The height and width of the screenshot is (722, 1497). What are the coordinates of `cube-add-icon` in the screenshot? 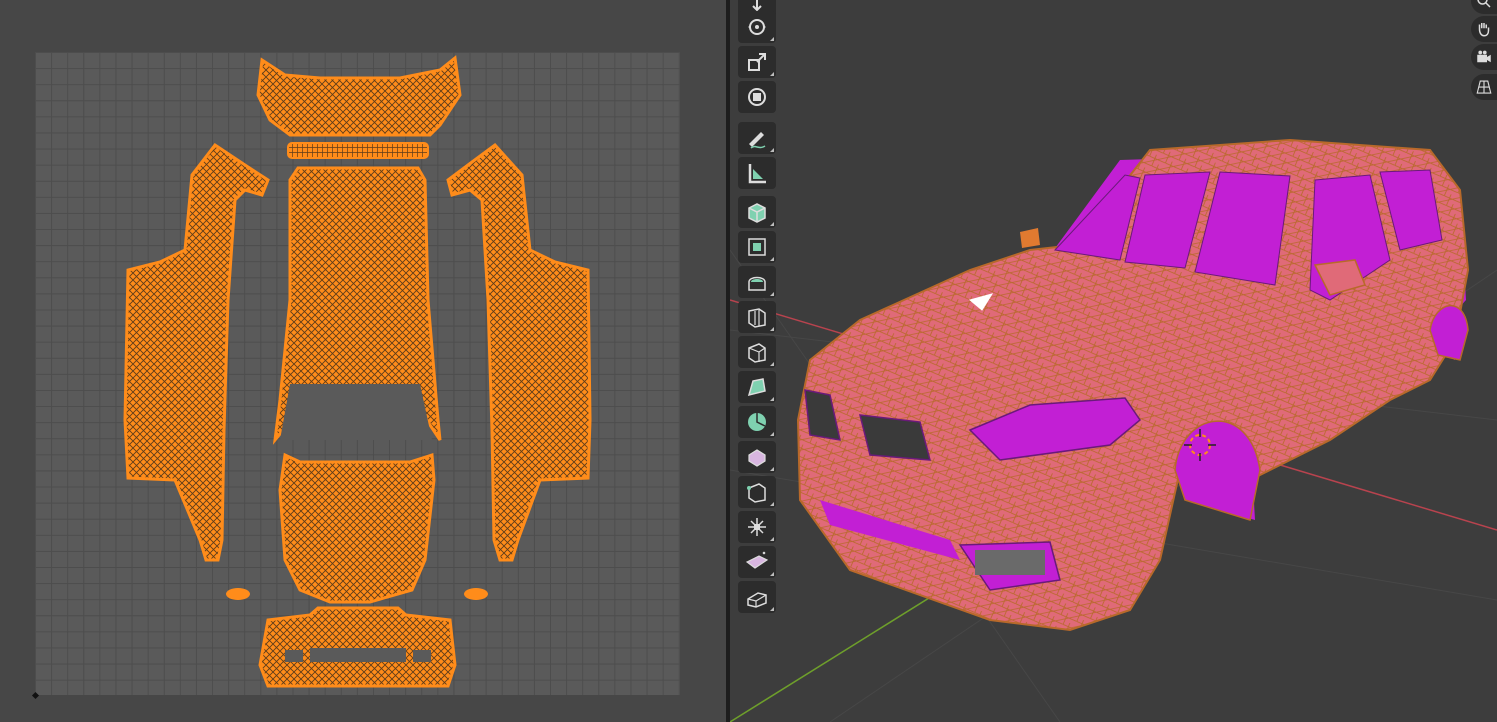 It's located at (757, 213).